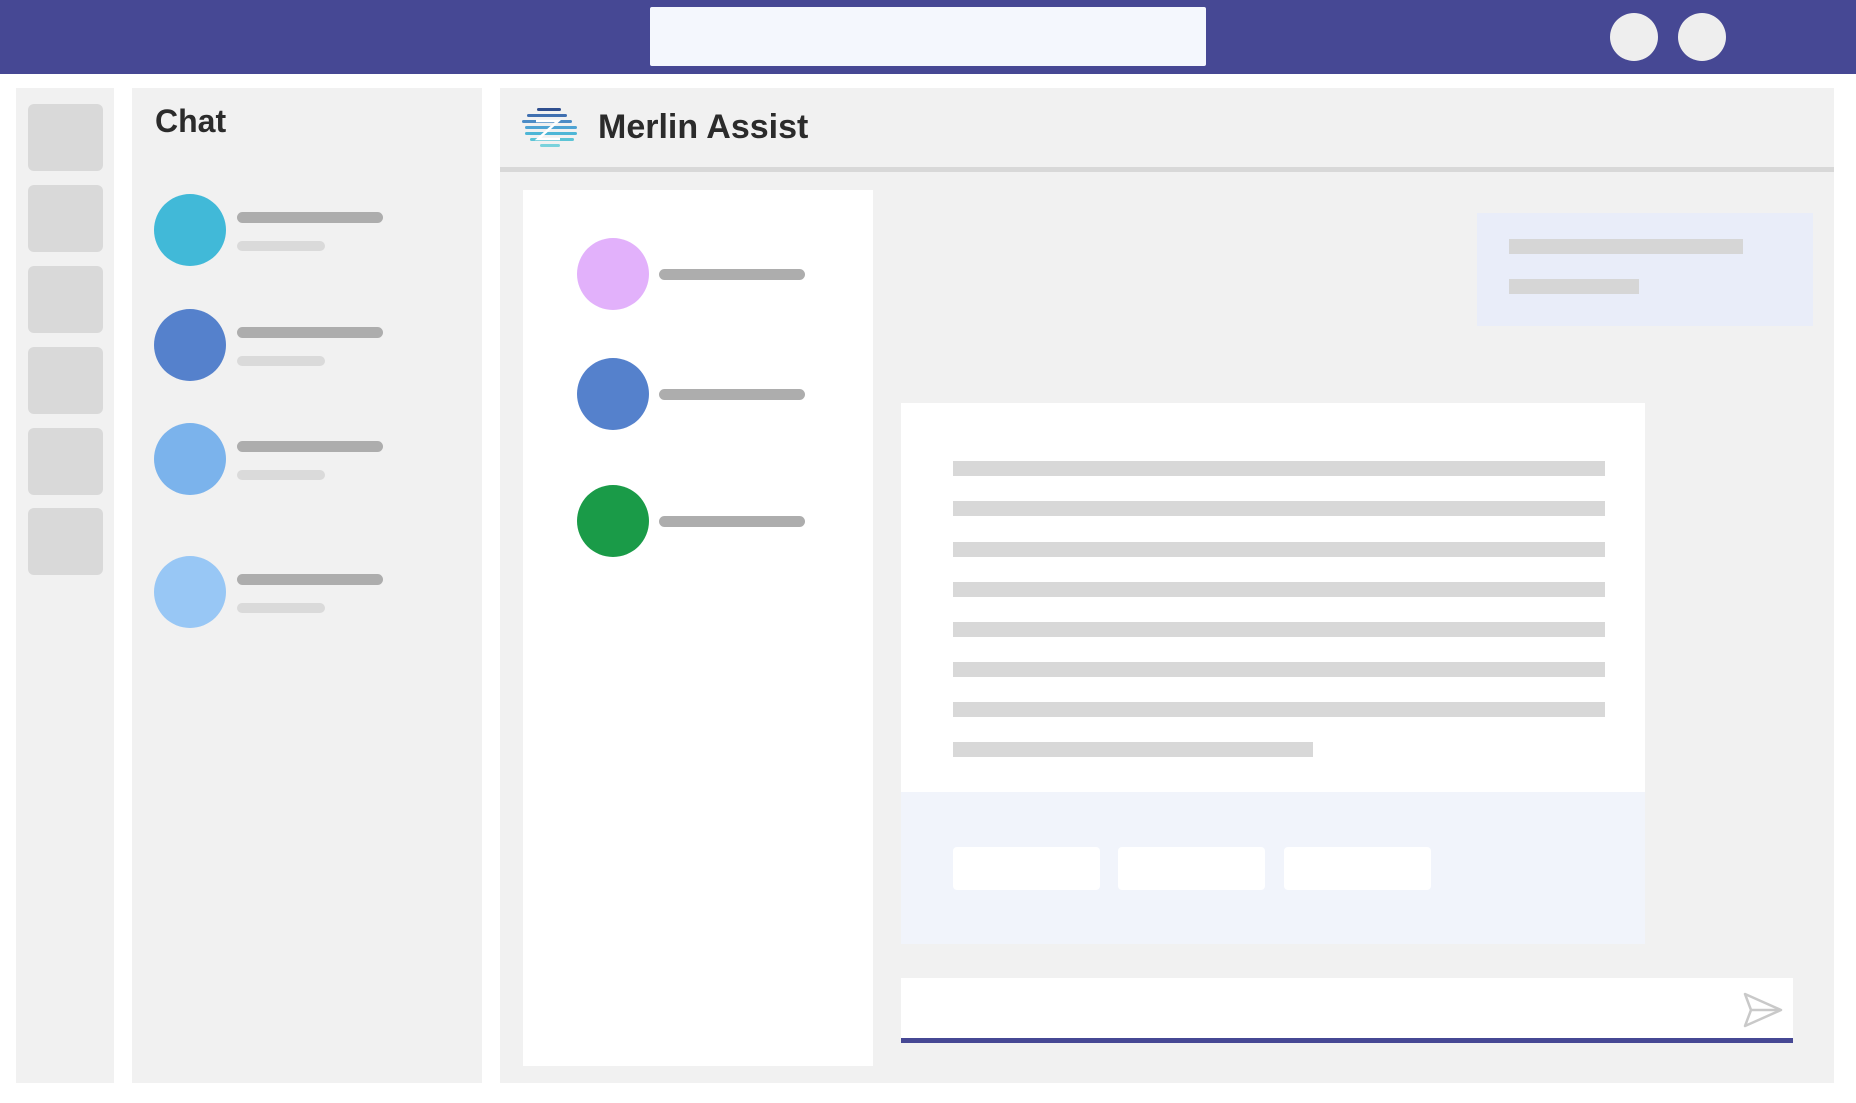 This screenshot has width=1856, height=1103. Describe the element at coordinates (549, 127) in the screenshot. I see `merlin-logo-icon` at that location.